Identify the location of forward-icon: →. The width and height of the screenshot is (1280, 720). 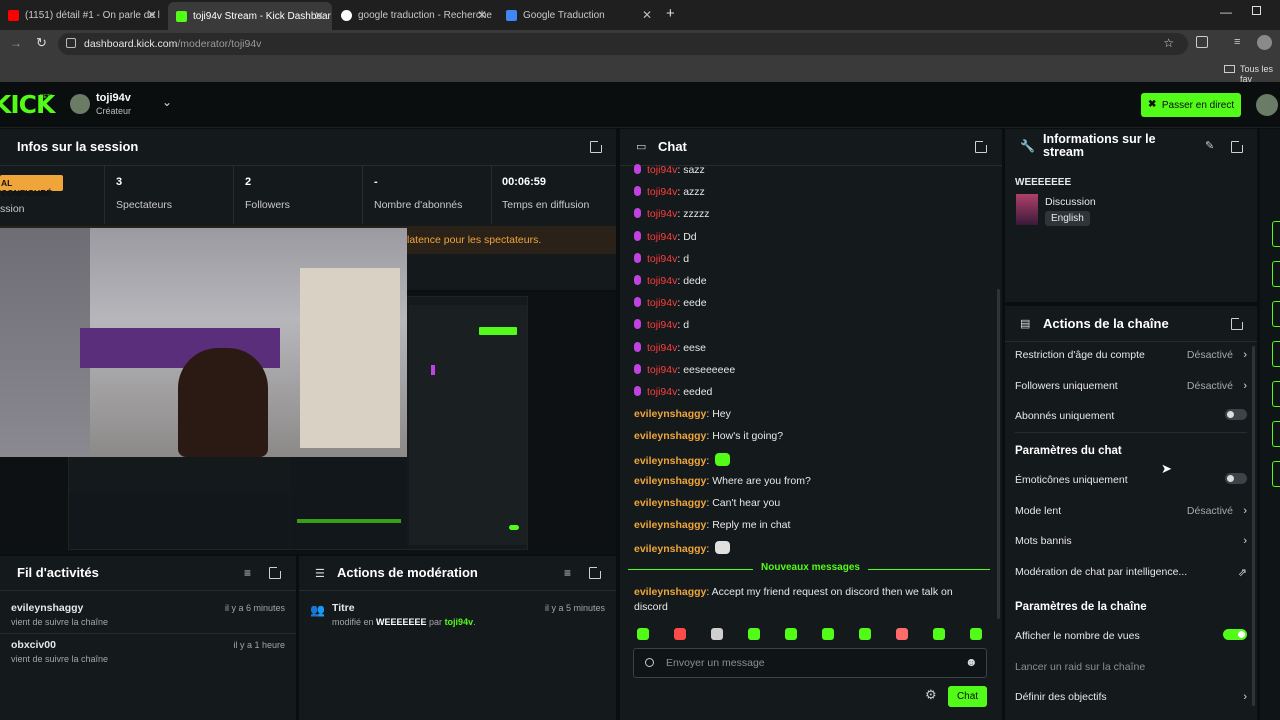
(16, 43).